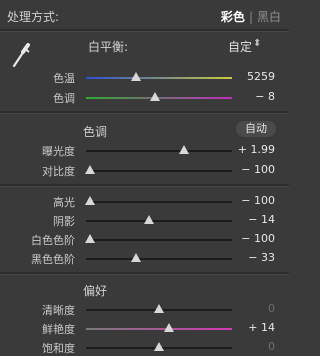 This screenshot has width=320, height=356. I want to click on saturation-value: 0, so click(250, 346).